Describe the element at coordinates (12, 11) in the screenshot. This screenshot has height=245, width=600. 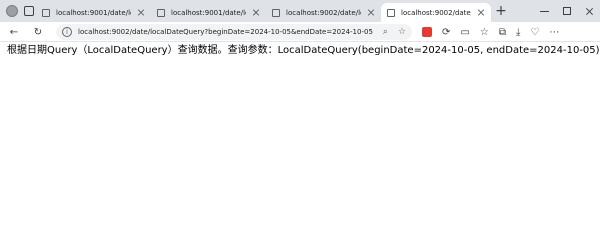
I see `profile-avatar-icon` at that location.